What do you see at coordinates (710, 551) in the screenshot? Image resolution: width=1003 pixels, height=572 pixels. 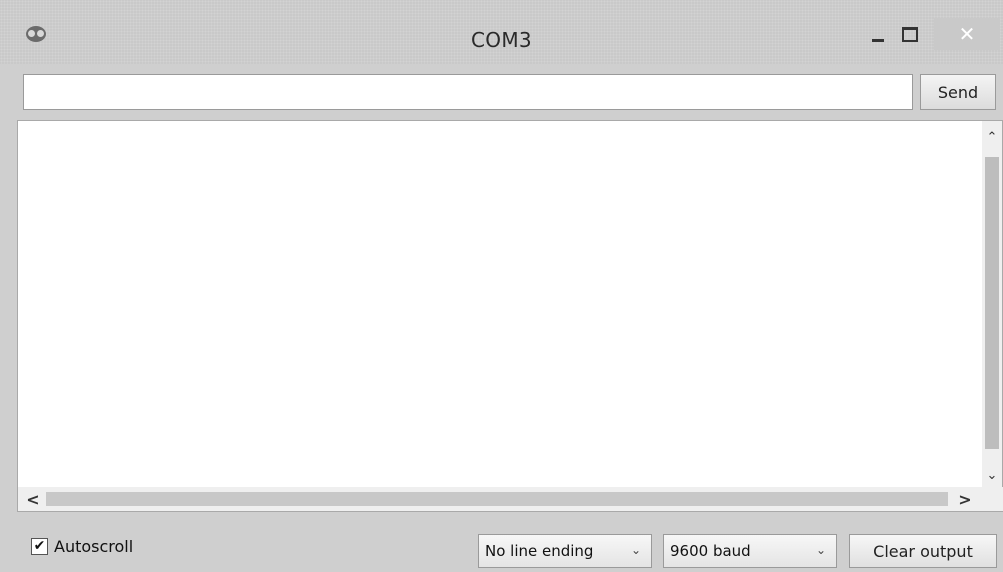 I see `baud-rate-value: 9600 baud` at bounding box center [710, 551].